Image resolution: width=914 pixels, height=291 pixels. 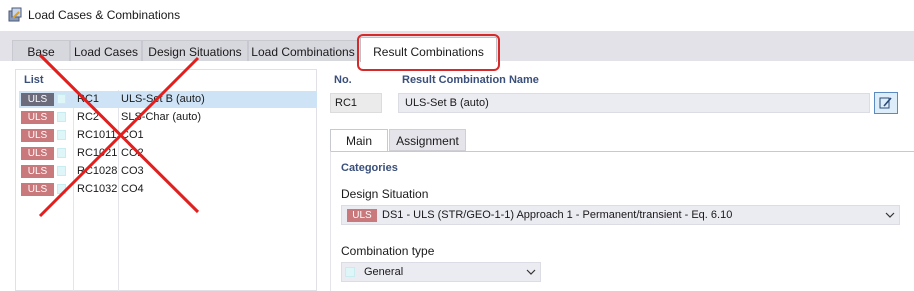 What do you see at coordinates (303, 50) in the screenshot?
I see `tab-load-combinations: Load Combinations` at bounding box center [303, 50].